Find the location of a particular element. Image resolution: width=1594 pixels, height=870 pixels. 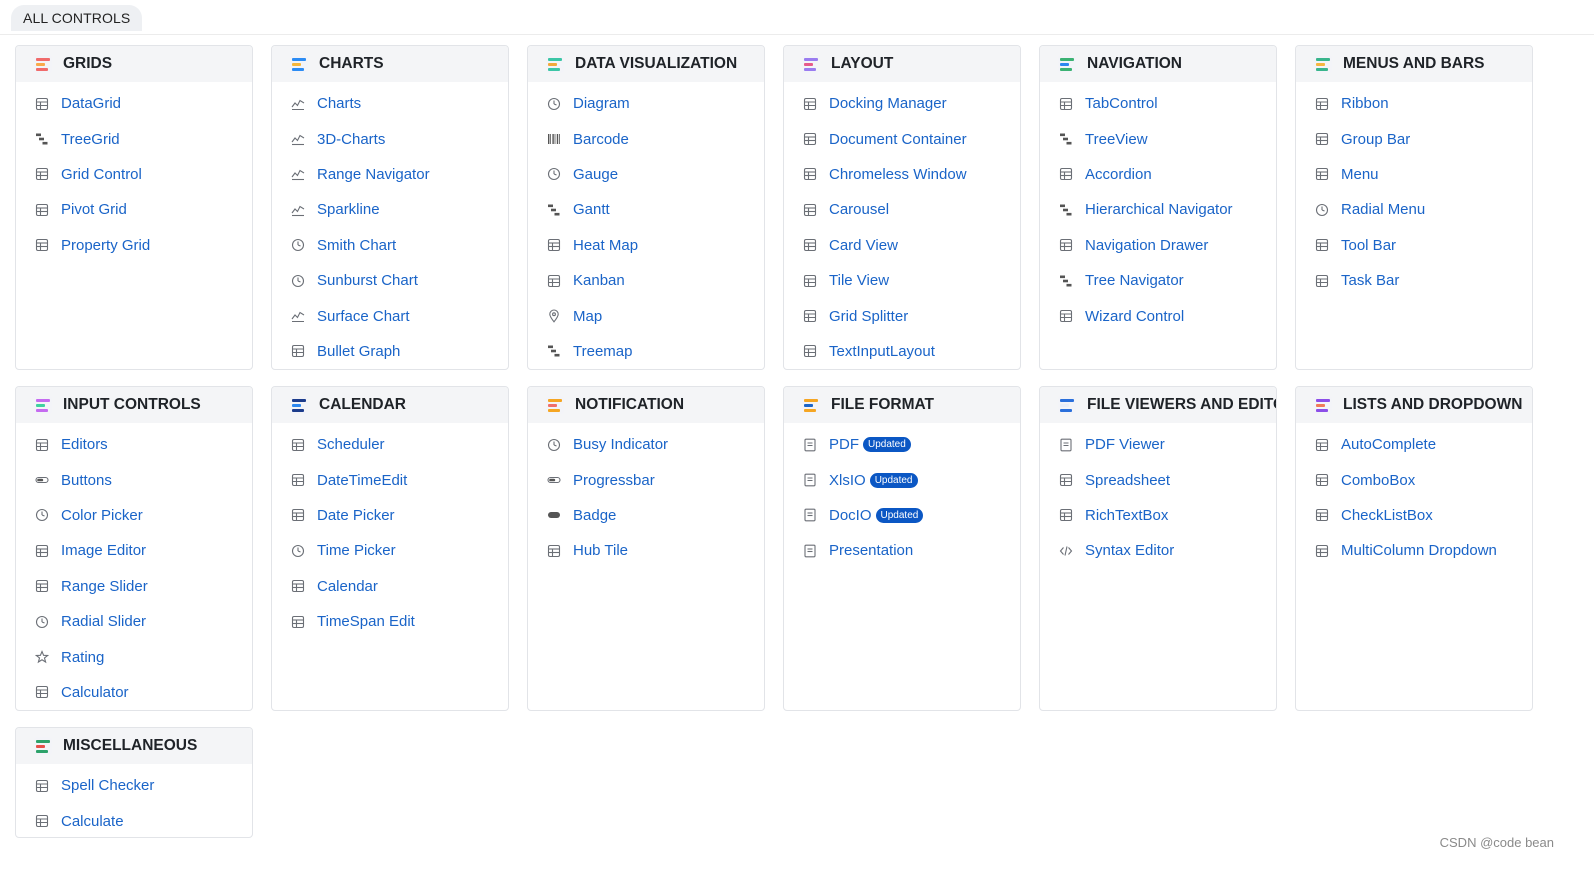

control-label: Tree Navigator is located at coordinates (1134, 281).